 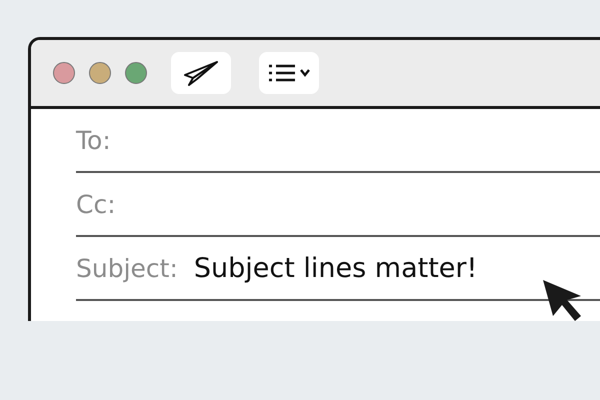 What do you see at coordinates (96, 204) in the screenshot?
I see `field-label: Cc:` at bounding box center [96, 204].